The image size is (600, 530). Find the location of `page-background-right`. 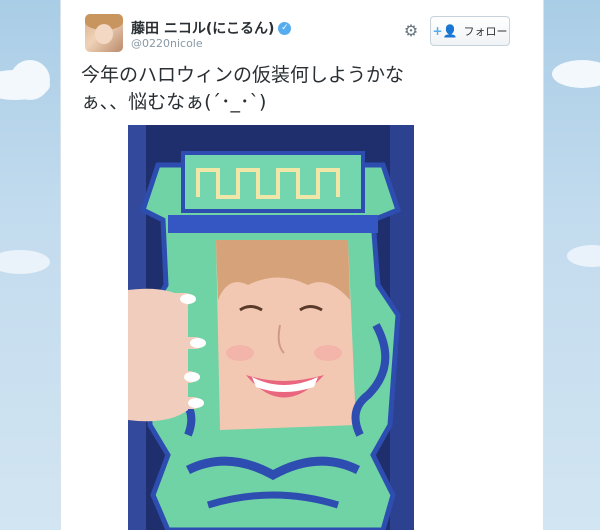

page-background-right is located at coordinates (571, 265).